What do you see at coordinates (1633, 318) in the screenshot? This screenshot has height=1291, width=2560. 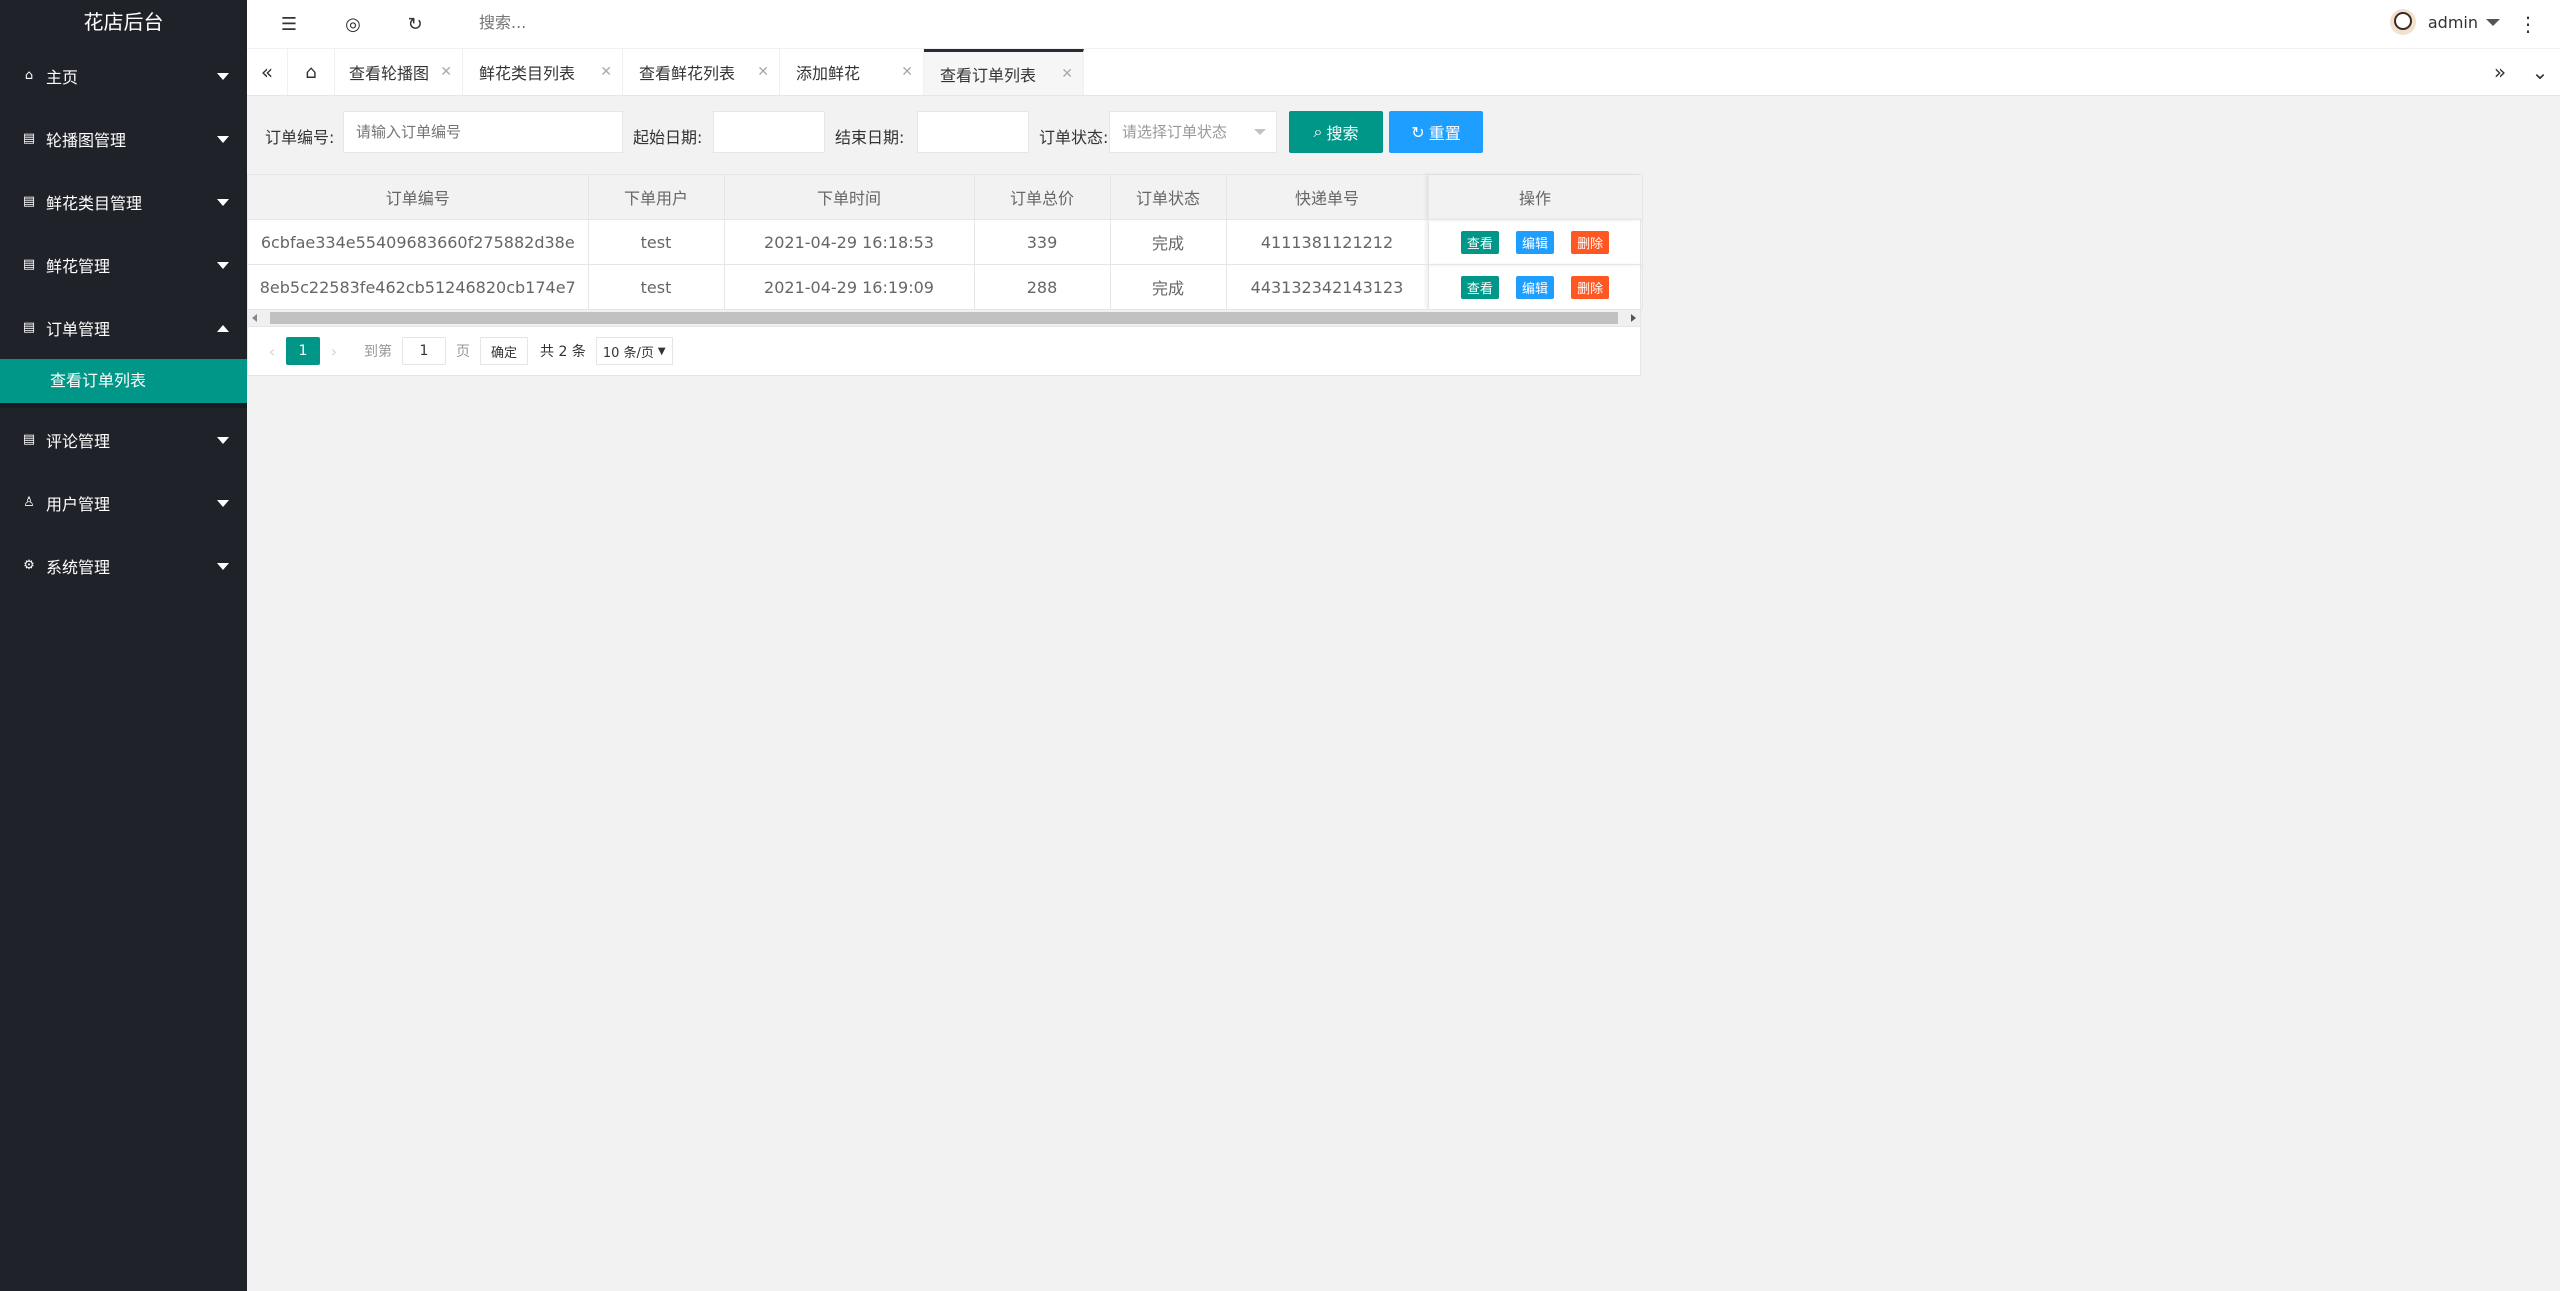 I see `scroll-right-arrow-icon` at bounding box center [1633, 318].